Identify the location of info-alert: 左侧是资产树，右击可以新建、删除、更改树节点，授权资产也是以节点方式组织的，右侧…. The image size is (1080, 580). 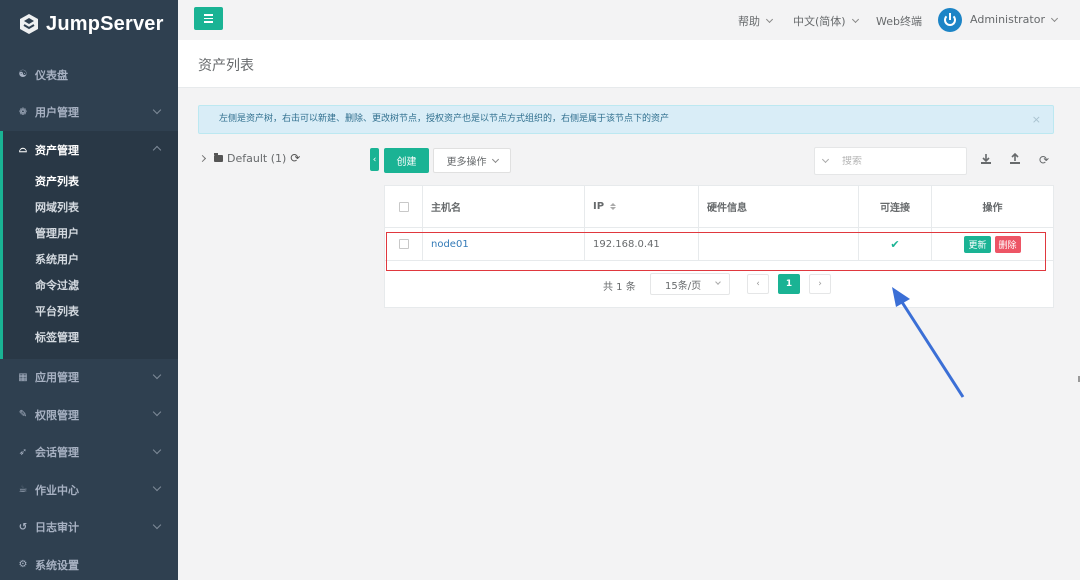
(626, 119).